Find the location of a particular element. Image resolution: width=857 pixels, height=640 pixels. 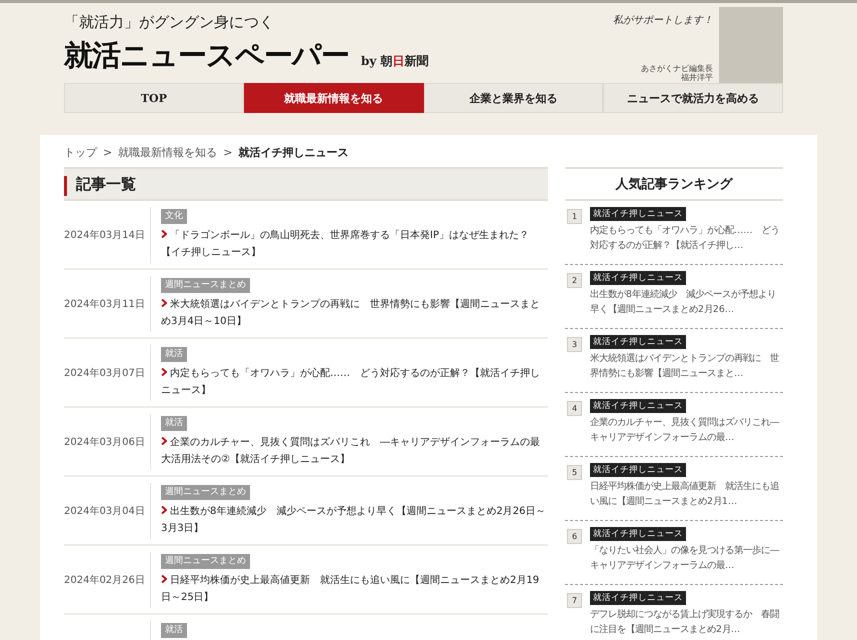

breadcrumb-link: 就職最新情報を知る is located at coordinates (168, 153).